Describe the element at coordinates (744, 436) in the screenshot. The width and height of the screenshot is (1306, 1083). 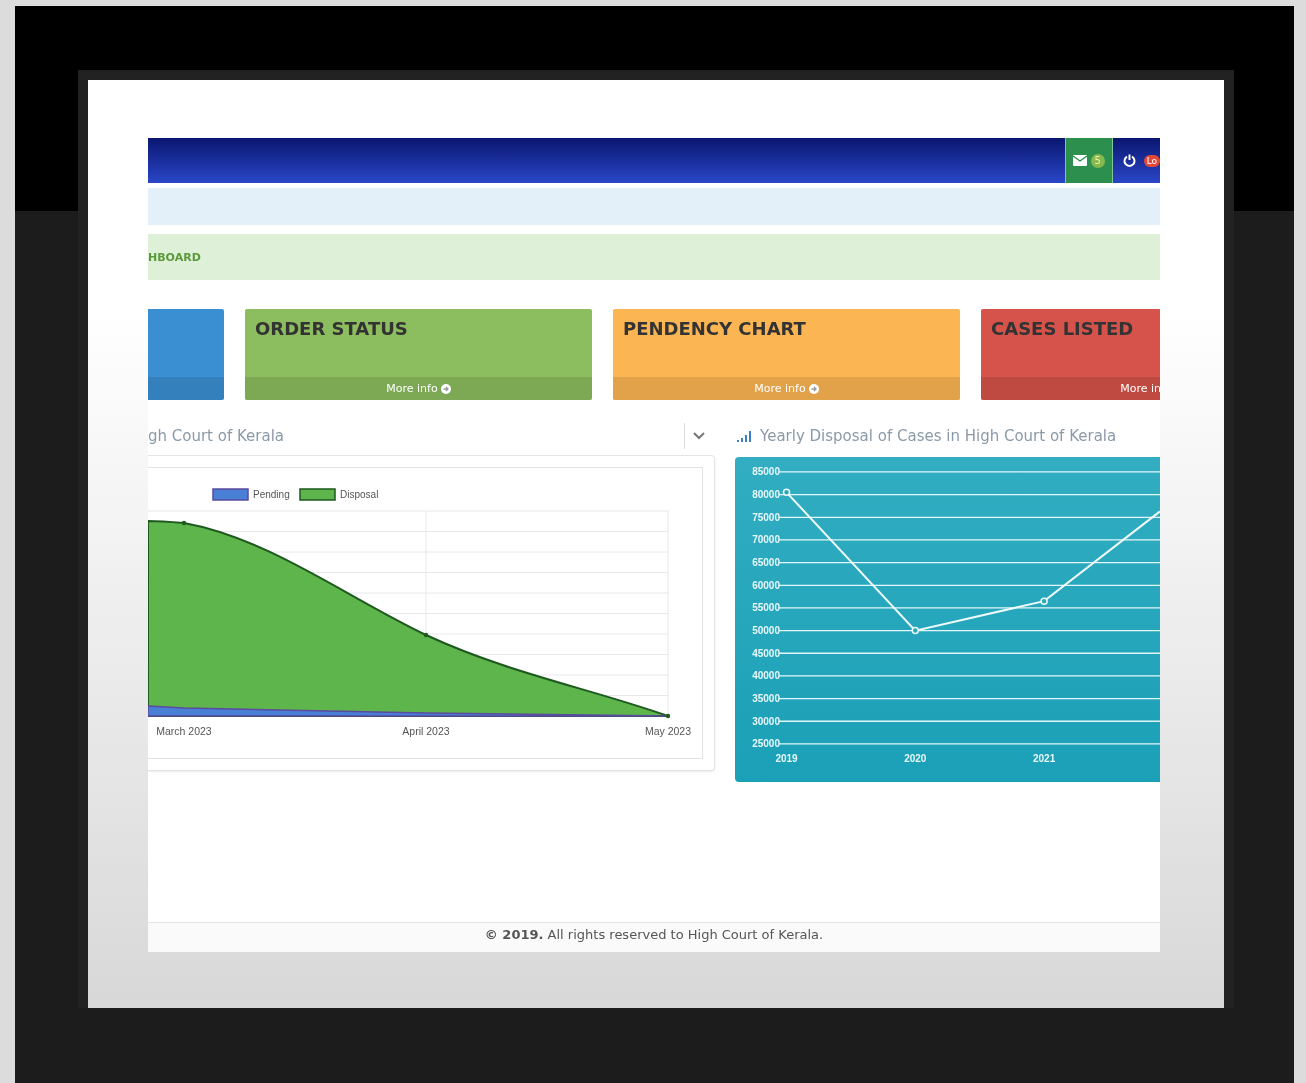
I see `signal-bars-icon` at that location.